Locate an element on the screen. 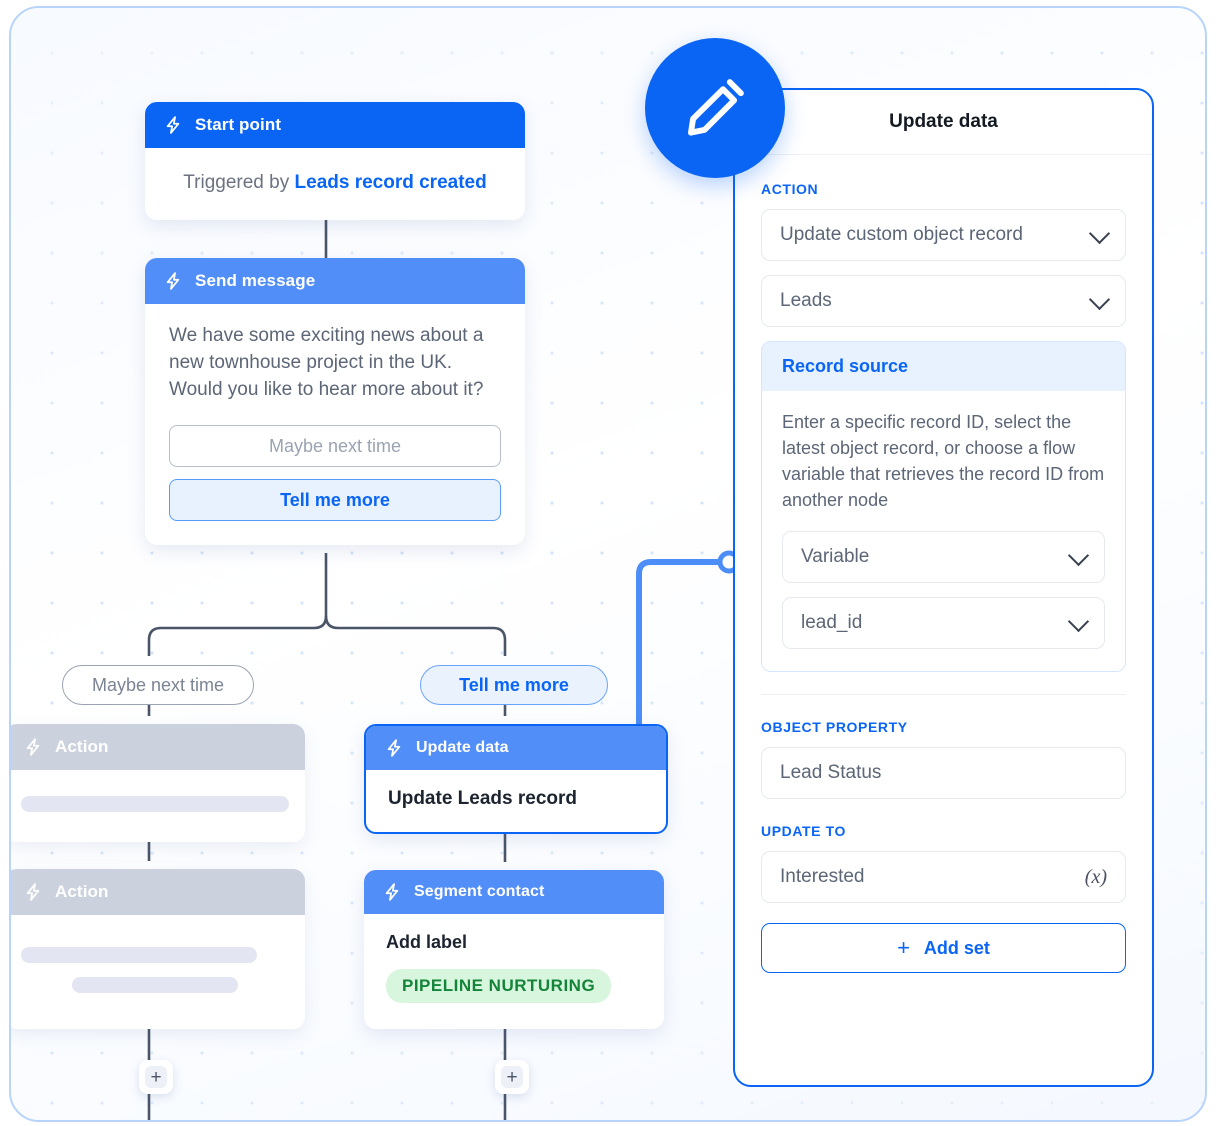 The height and width of the screenshot is (1126, 1220). update-data-title: Update data is located at coordinates (462, 747).